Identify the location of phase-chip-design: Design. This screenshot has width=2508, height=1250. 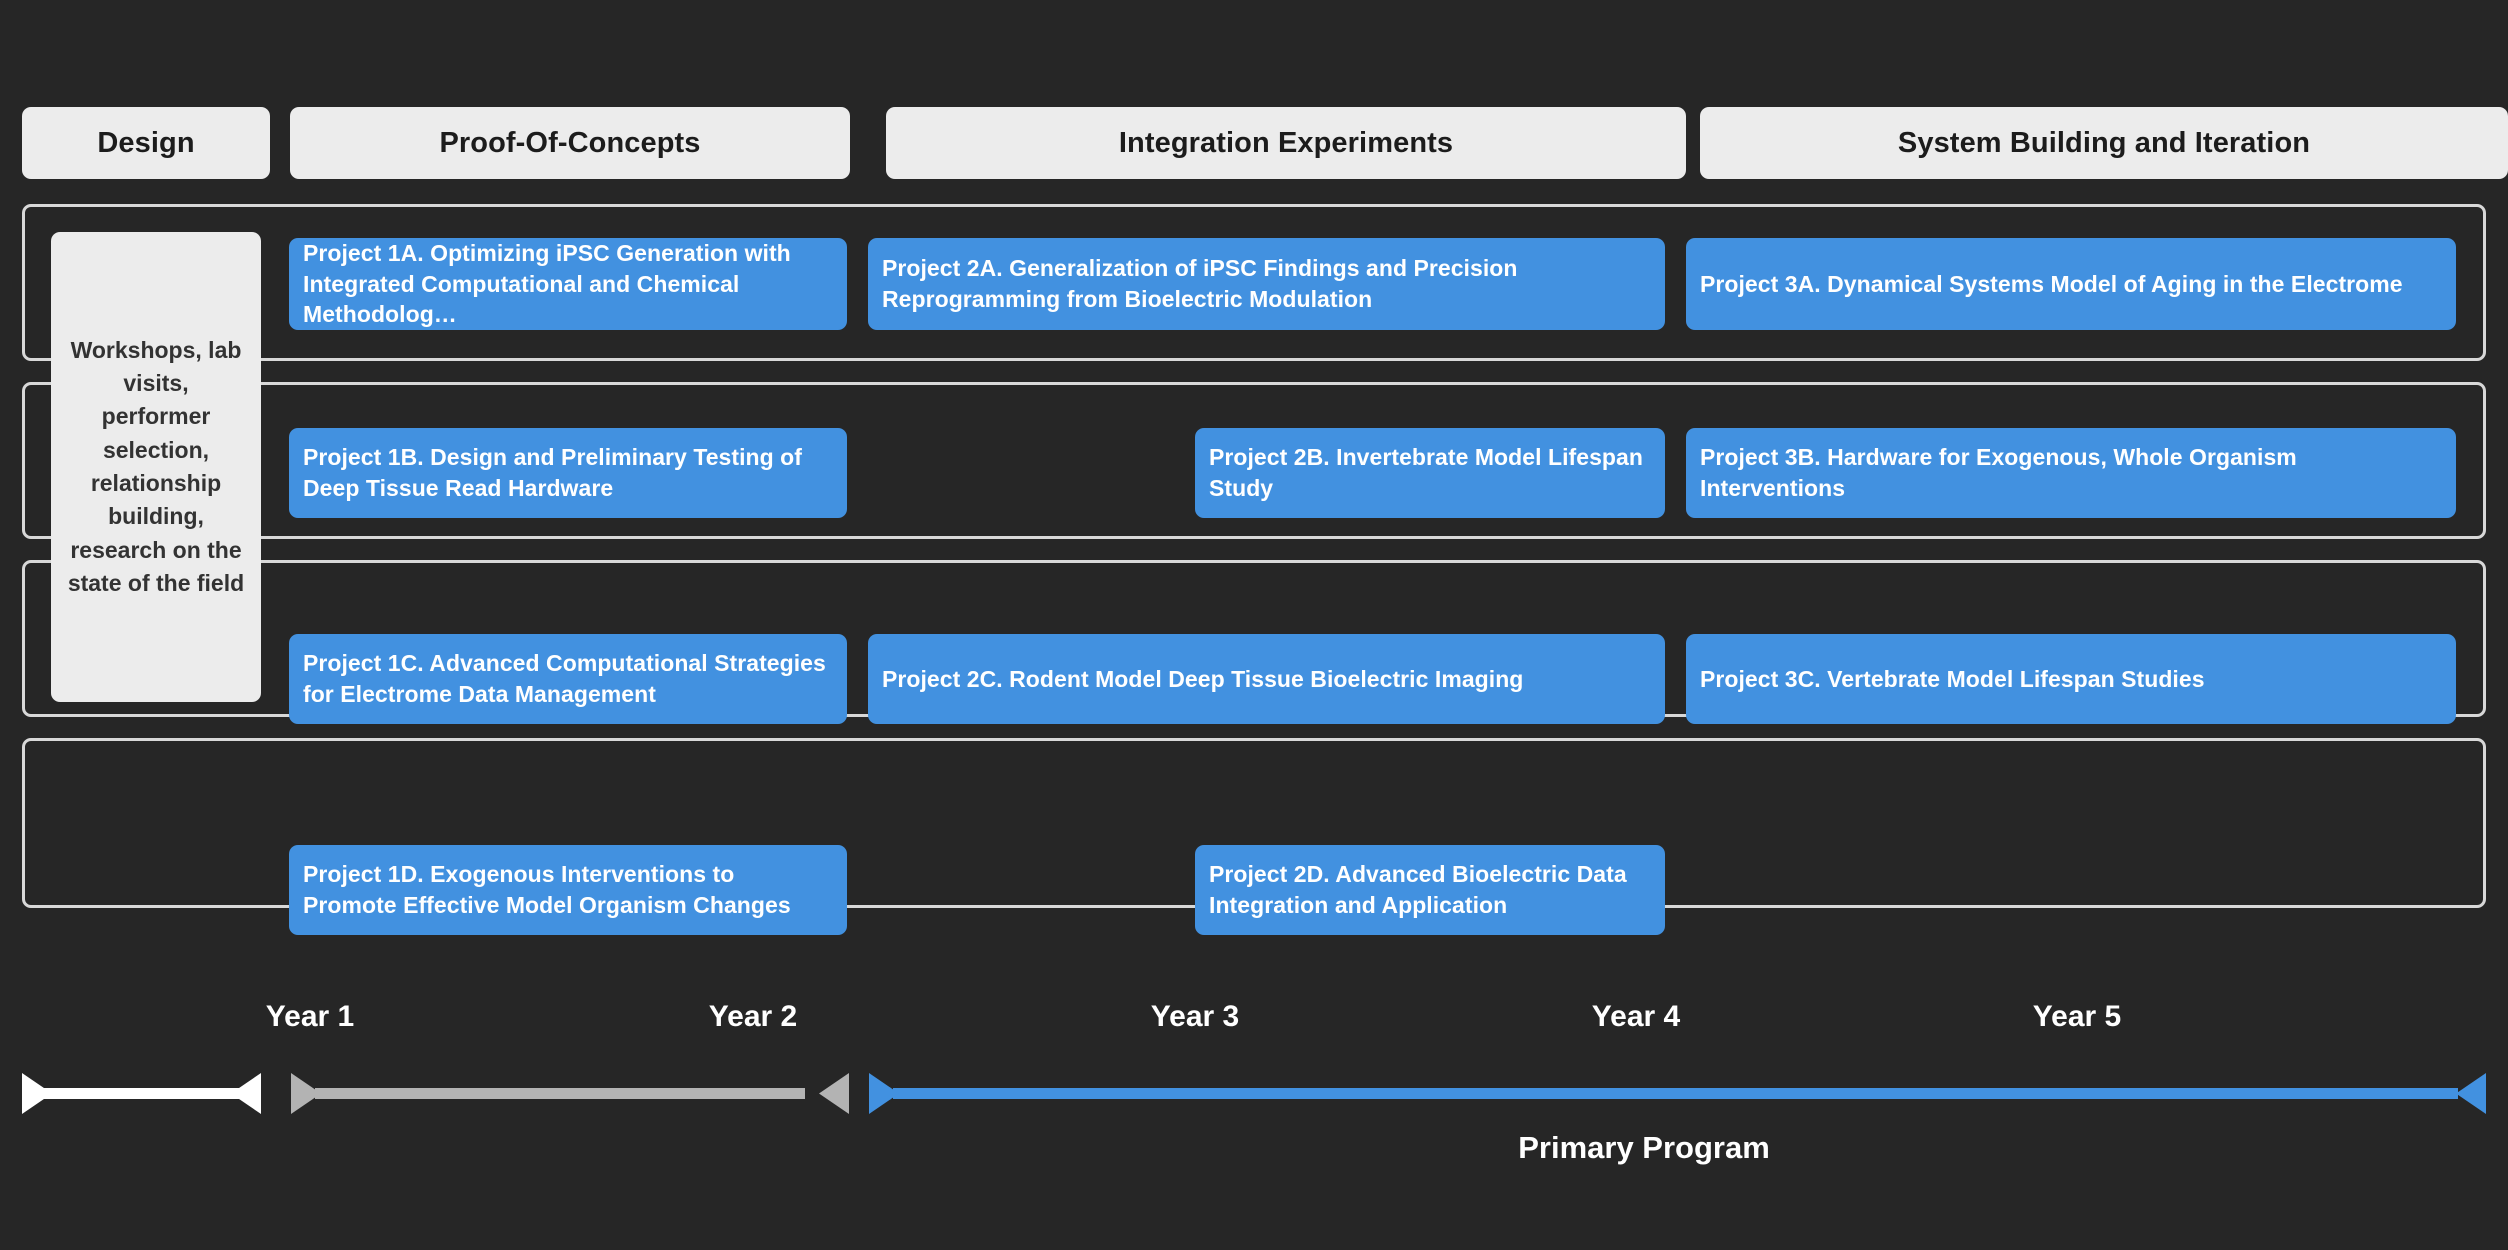
(146, 143).